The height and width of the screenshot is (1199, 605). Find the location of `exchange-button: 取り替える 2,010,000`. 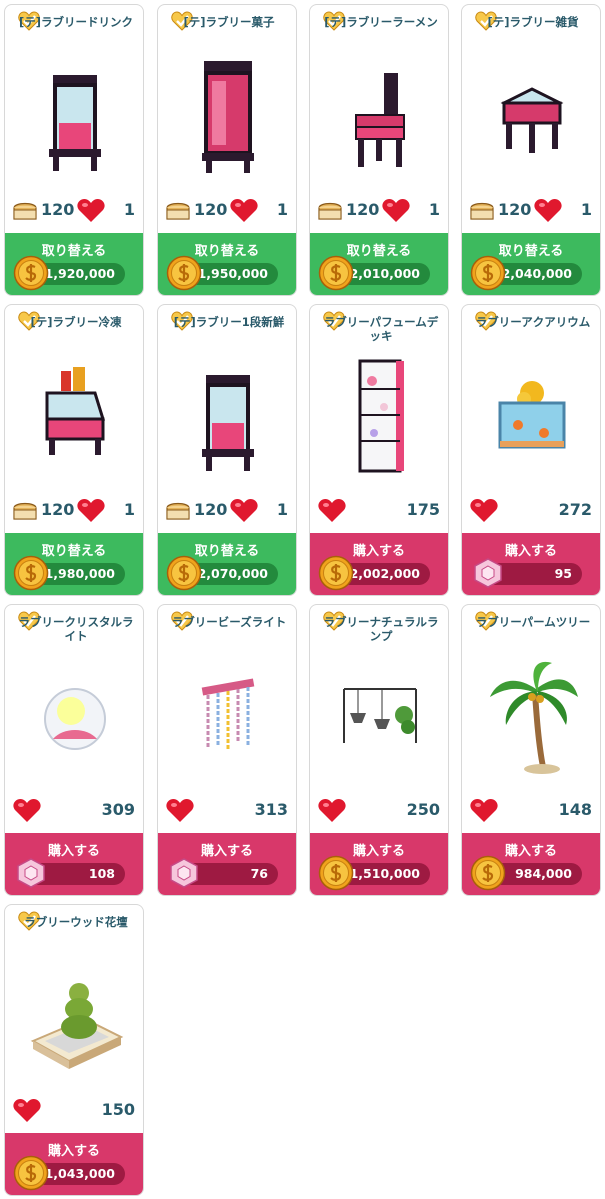

exchange-button: 取り替える 2,010,000 is located at coordinates (379, 264).